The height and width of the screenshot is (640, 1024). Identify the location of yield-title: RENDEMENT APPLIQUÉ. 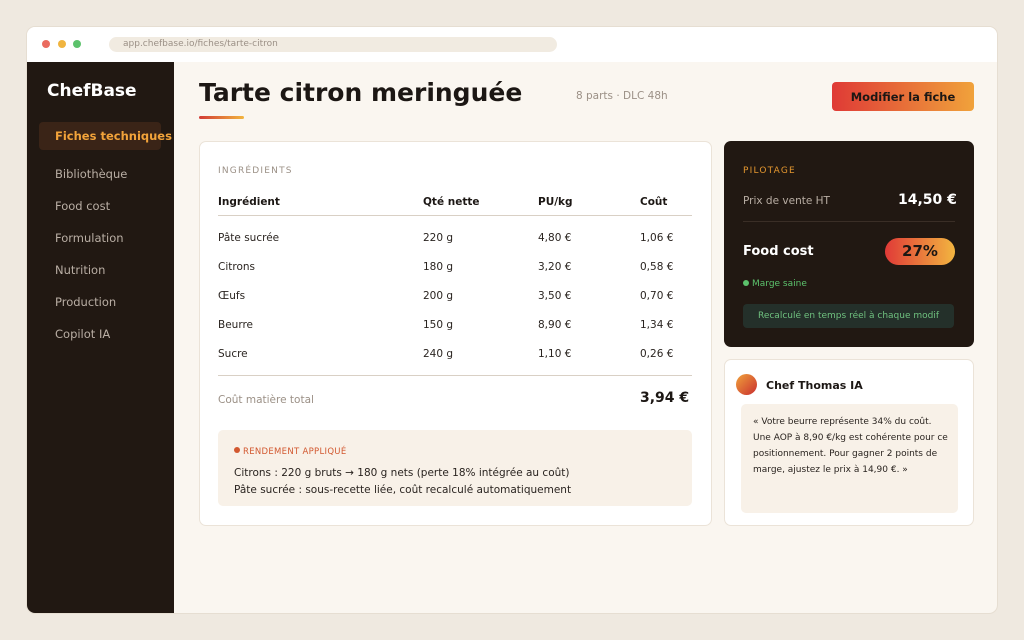
(290, 452).